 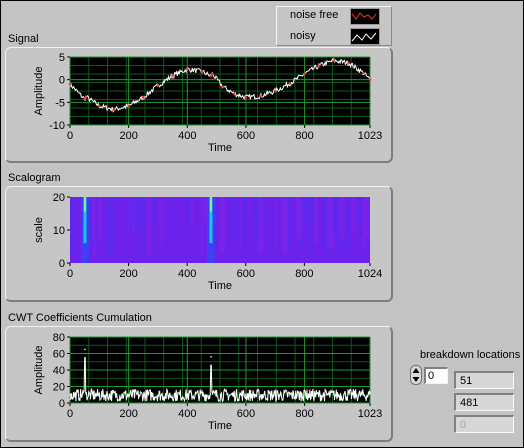 What do you see at coordinates (220, 370) in the screenshot?
I see `cwt-plot-area` at bounding box center [220, 370].